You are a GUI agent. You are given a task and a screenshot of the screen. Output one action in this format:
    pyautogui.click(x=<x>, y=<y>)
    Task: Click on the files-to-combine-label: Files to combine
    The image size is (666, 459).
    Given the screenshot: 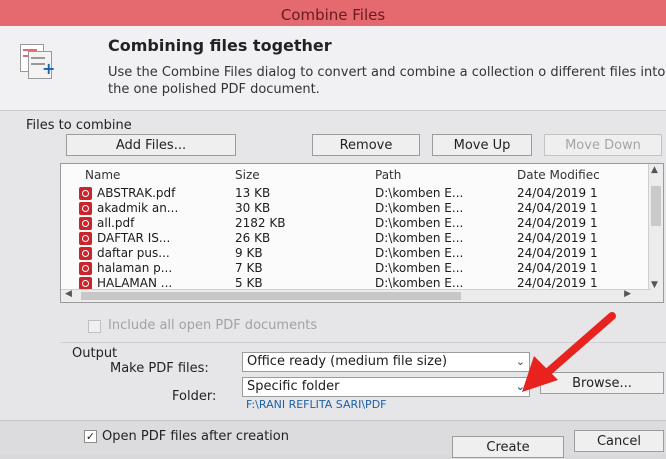 What is the action you would take?
    pyautogui.click(x=79, y=125)
    